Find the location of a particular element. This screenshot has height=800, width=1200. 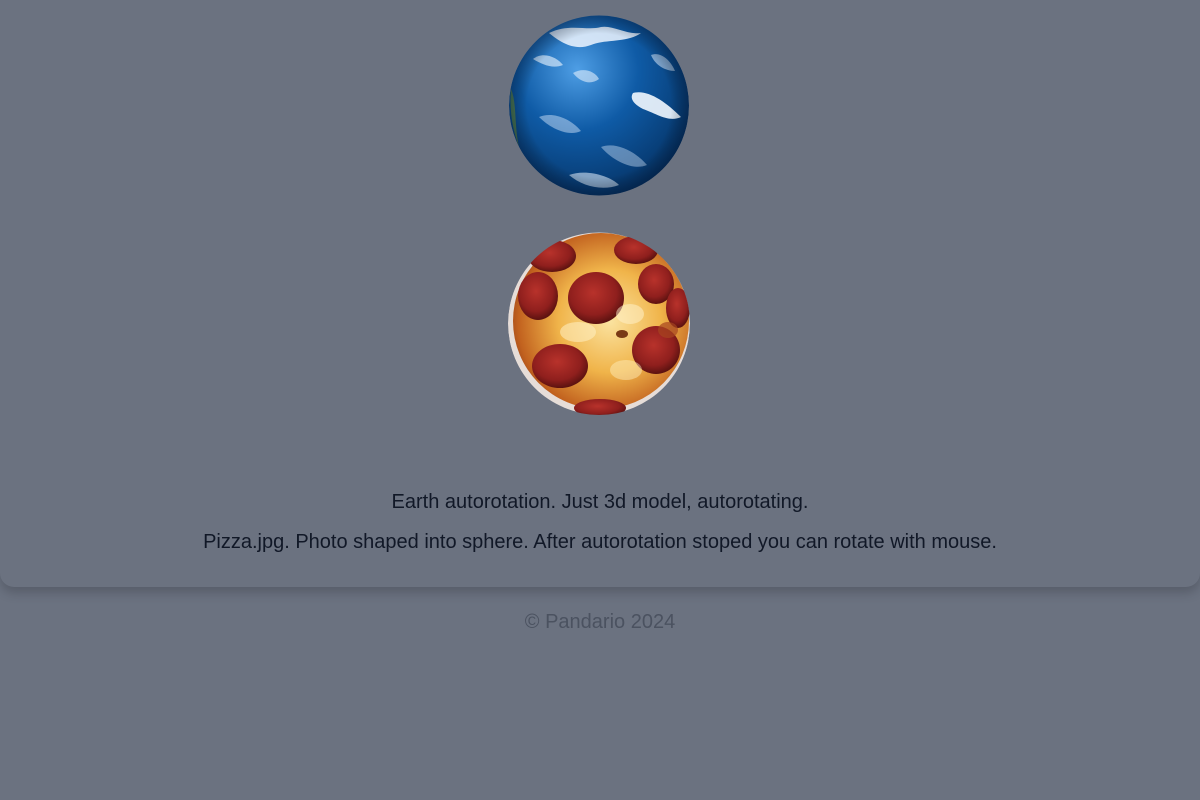

earth-sphere-graphic is located at coordinates (599, 105).